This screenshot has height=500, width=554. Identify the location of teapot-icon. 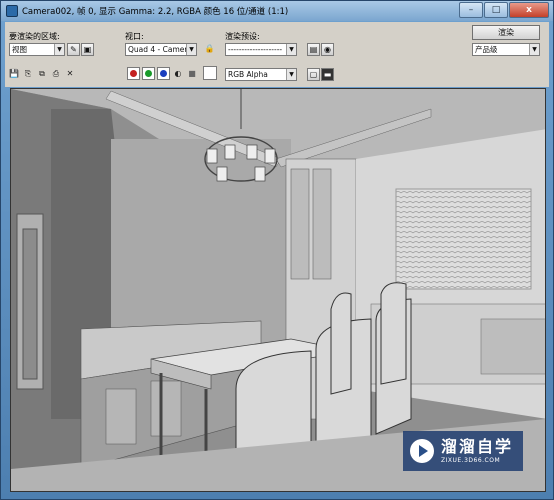
(12, 11).